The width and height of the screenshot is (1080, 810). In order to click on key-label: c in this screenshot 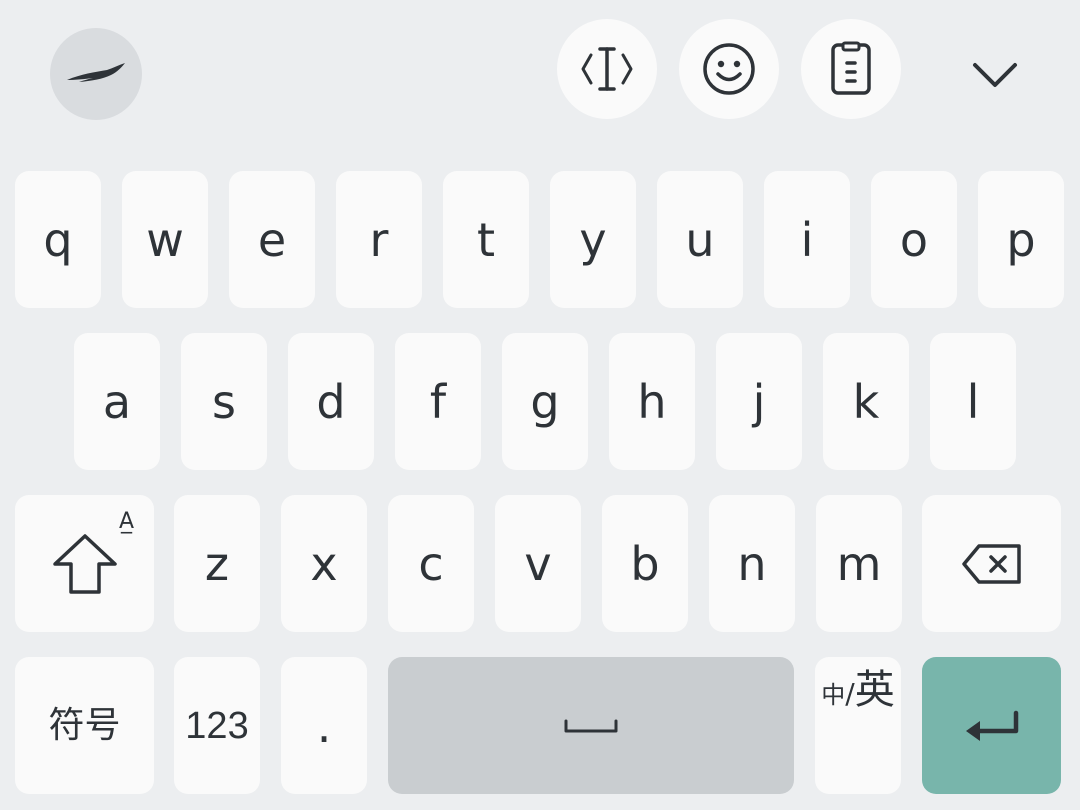, I will do `click(431, 563)`.